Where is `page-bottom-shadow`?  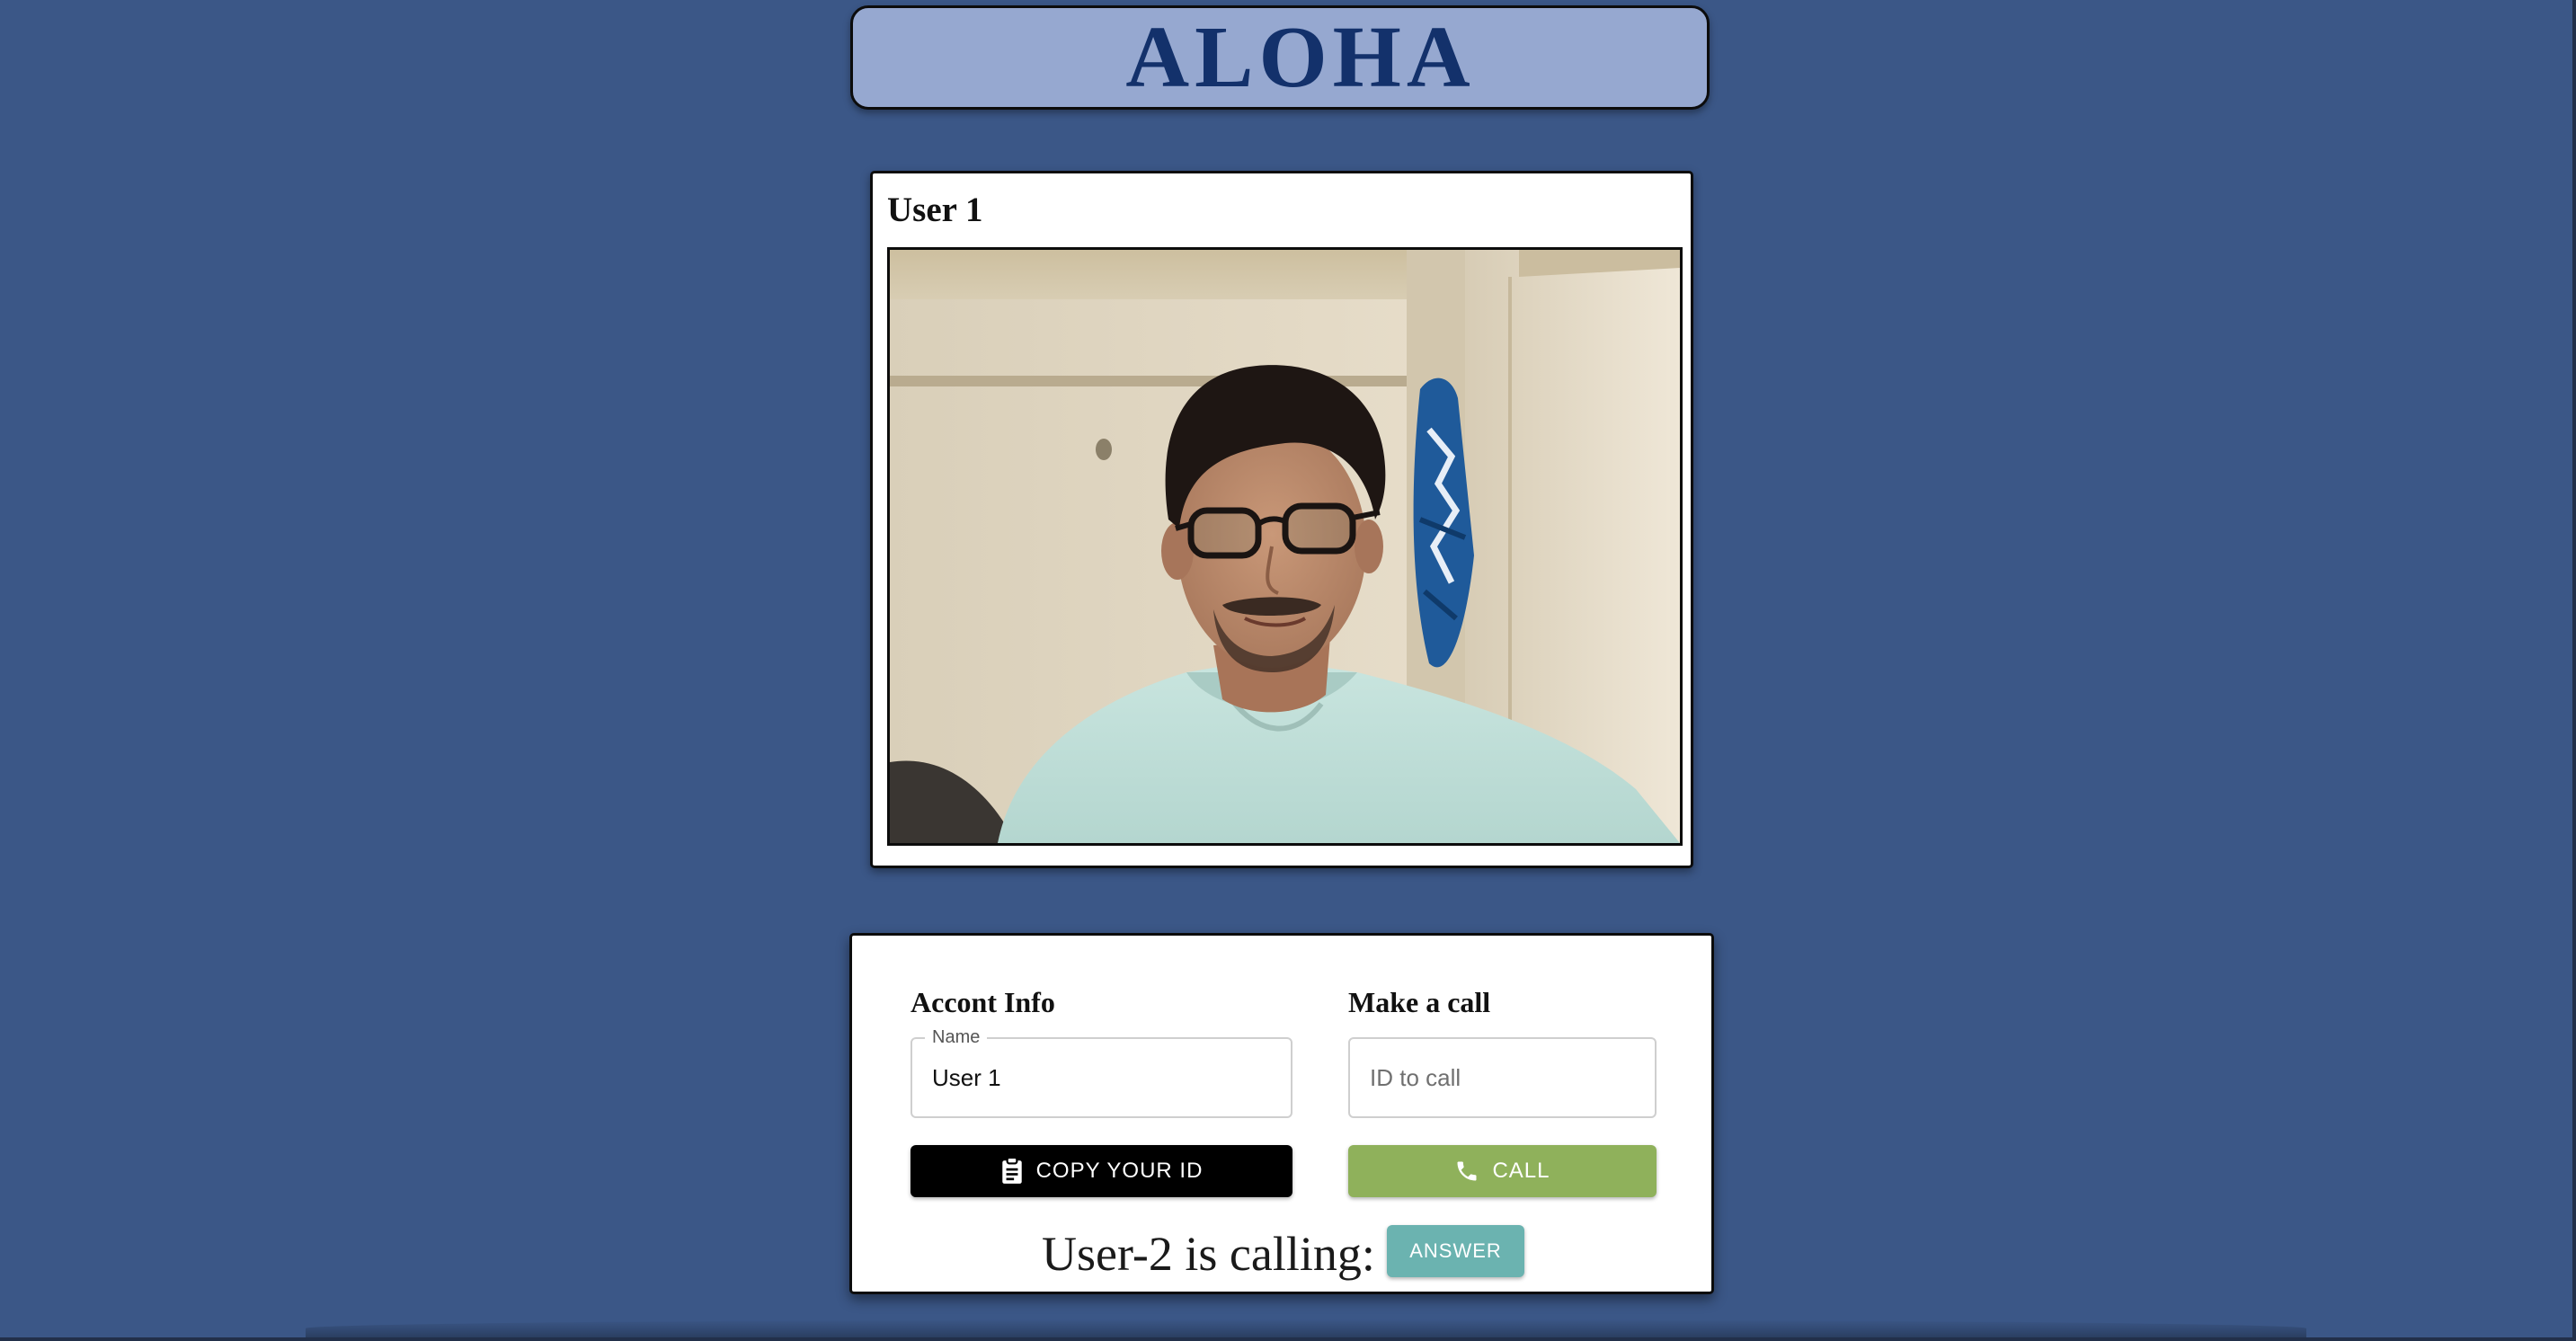
page-bottom-shadow is located at coordinates (1306, 1328).